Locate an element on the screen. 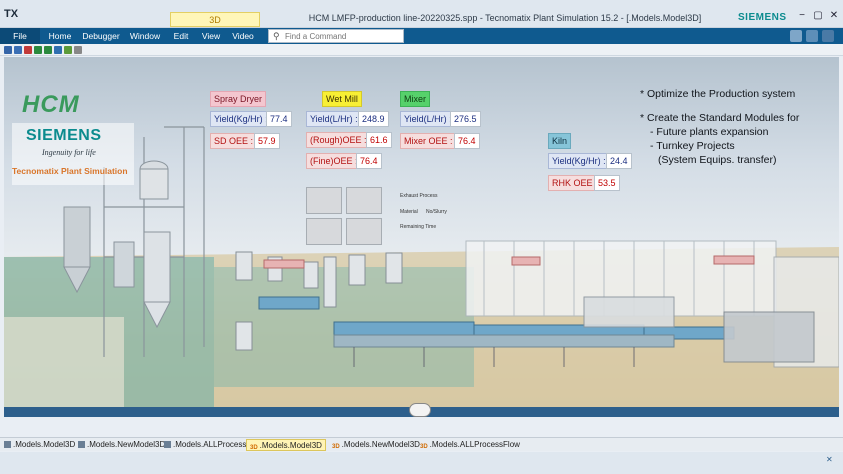 The image size is (843, 474). wet-mill-rough-oee-value: 61.6 is located at coordinates (379, 140).